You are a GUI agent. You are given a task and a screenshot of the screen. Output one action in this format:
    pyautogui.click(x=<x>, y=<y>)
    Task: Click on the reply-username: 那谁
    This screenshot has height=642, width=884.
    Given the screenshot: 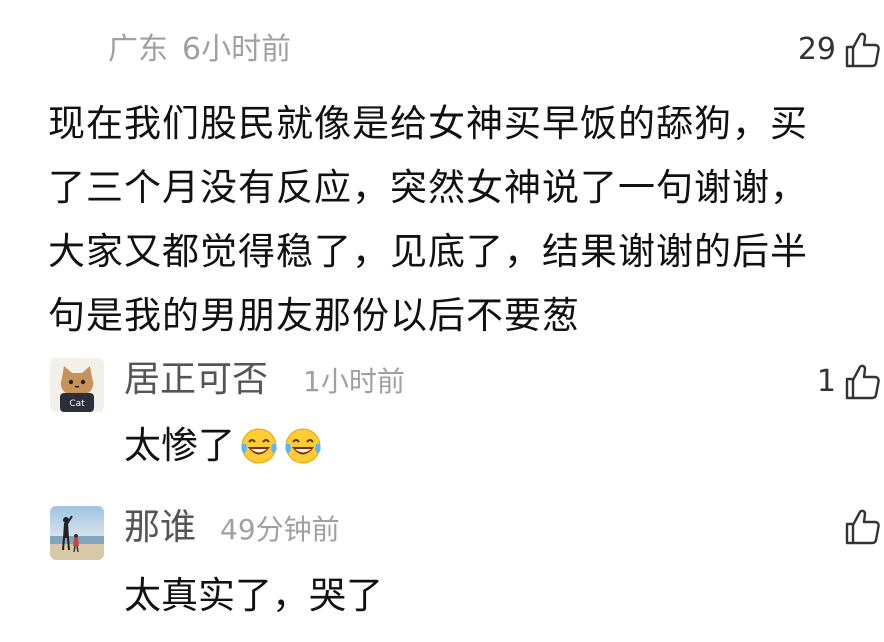 What is the action you would take?
    pyautogui.click(x=160, y=528)
    